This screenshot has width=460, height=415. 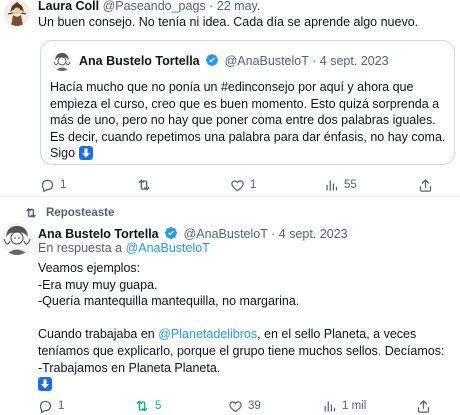 I want to click on author-handle: @AnaBusteloT, so click(x=226, y=234).